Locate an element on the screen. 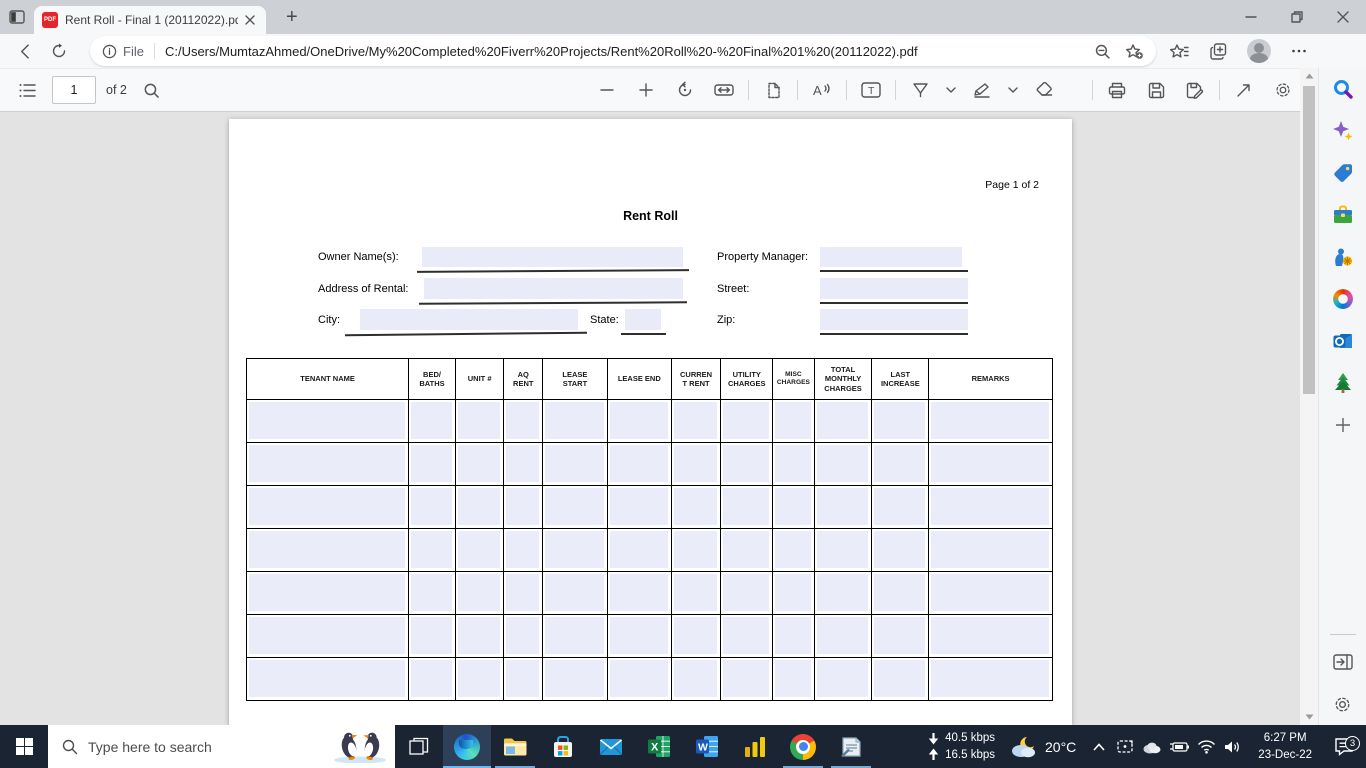 This screenshot has height=768, width=1366. minimize-button is located at coordinates (1251, 17).